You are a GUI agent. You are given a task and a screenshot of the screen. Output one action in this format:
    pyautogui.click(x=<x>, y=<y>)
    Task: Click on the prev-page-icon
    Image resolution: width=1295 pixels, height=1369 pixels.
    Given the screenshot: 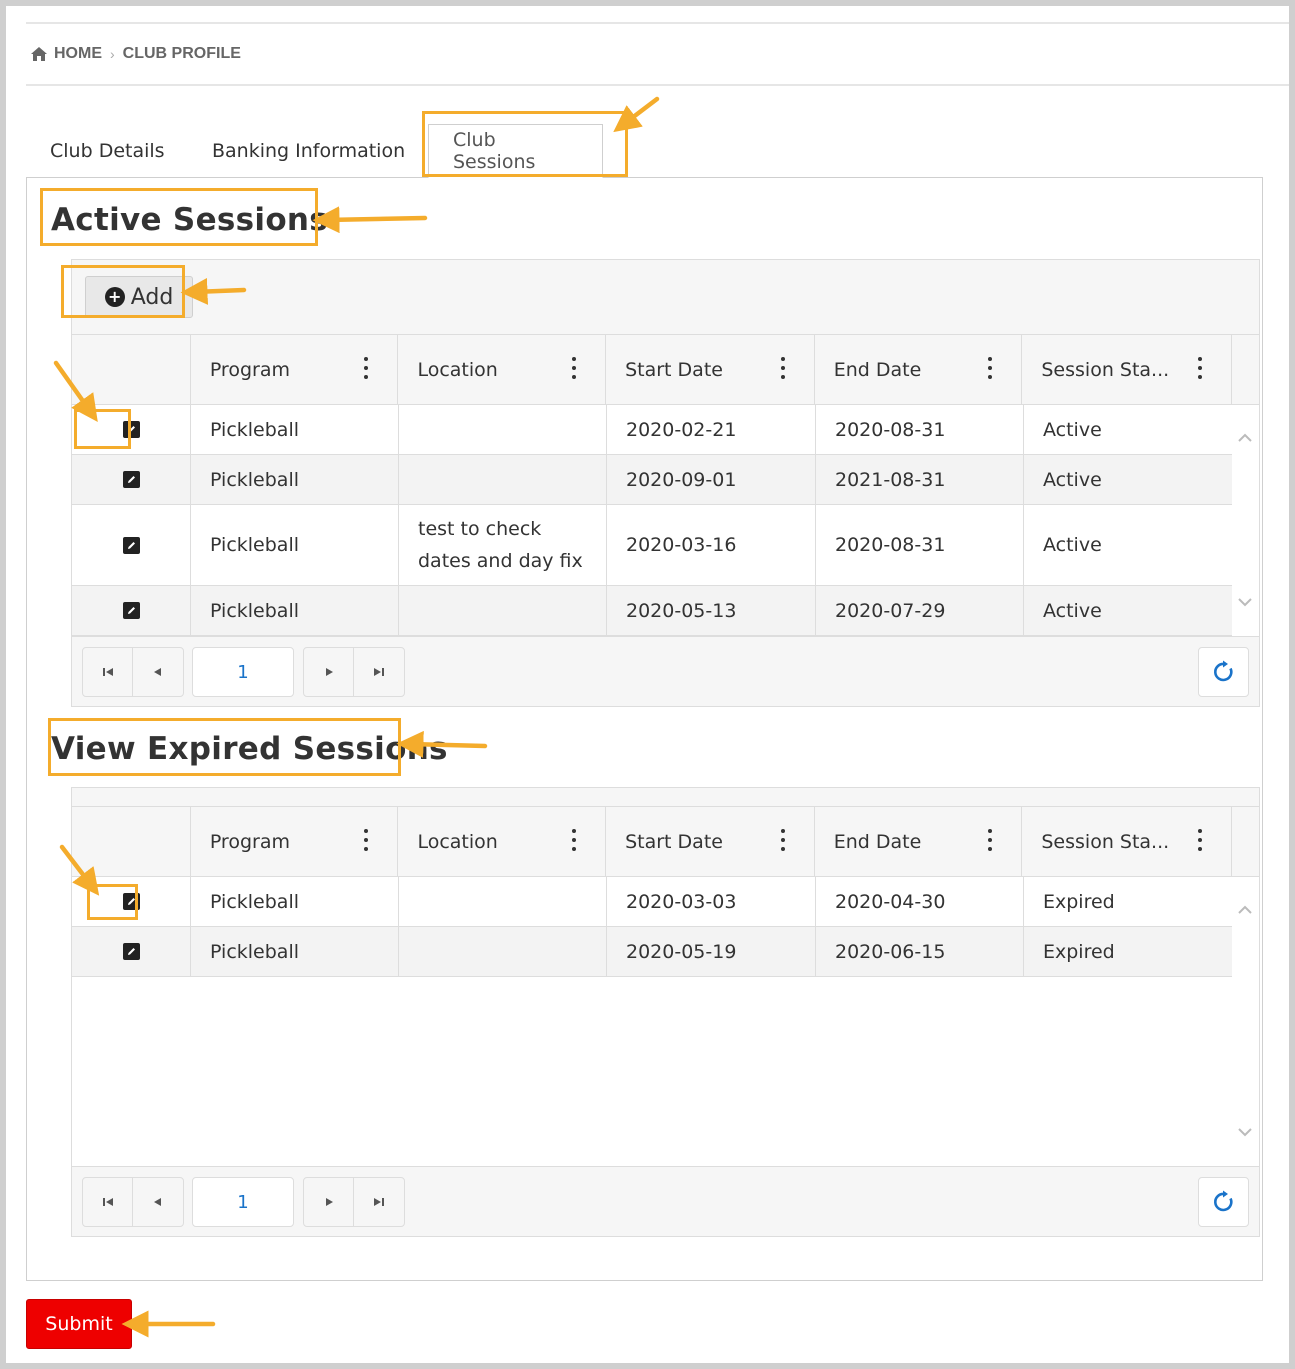 What is the action you would take?
    pyautogui.click(x=157, y=672)
    